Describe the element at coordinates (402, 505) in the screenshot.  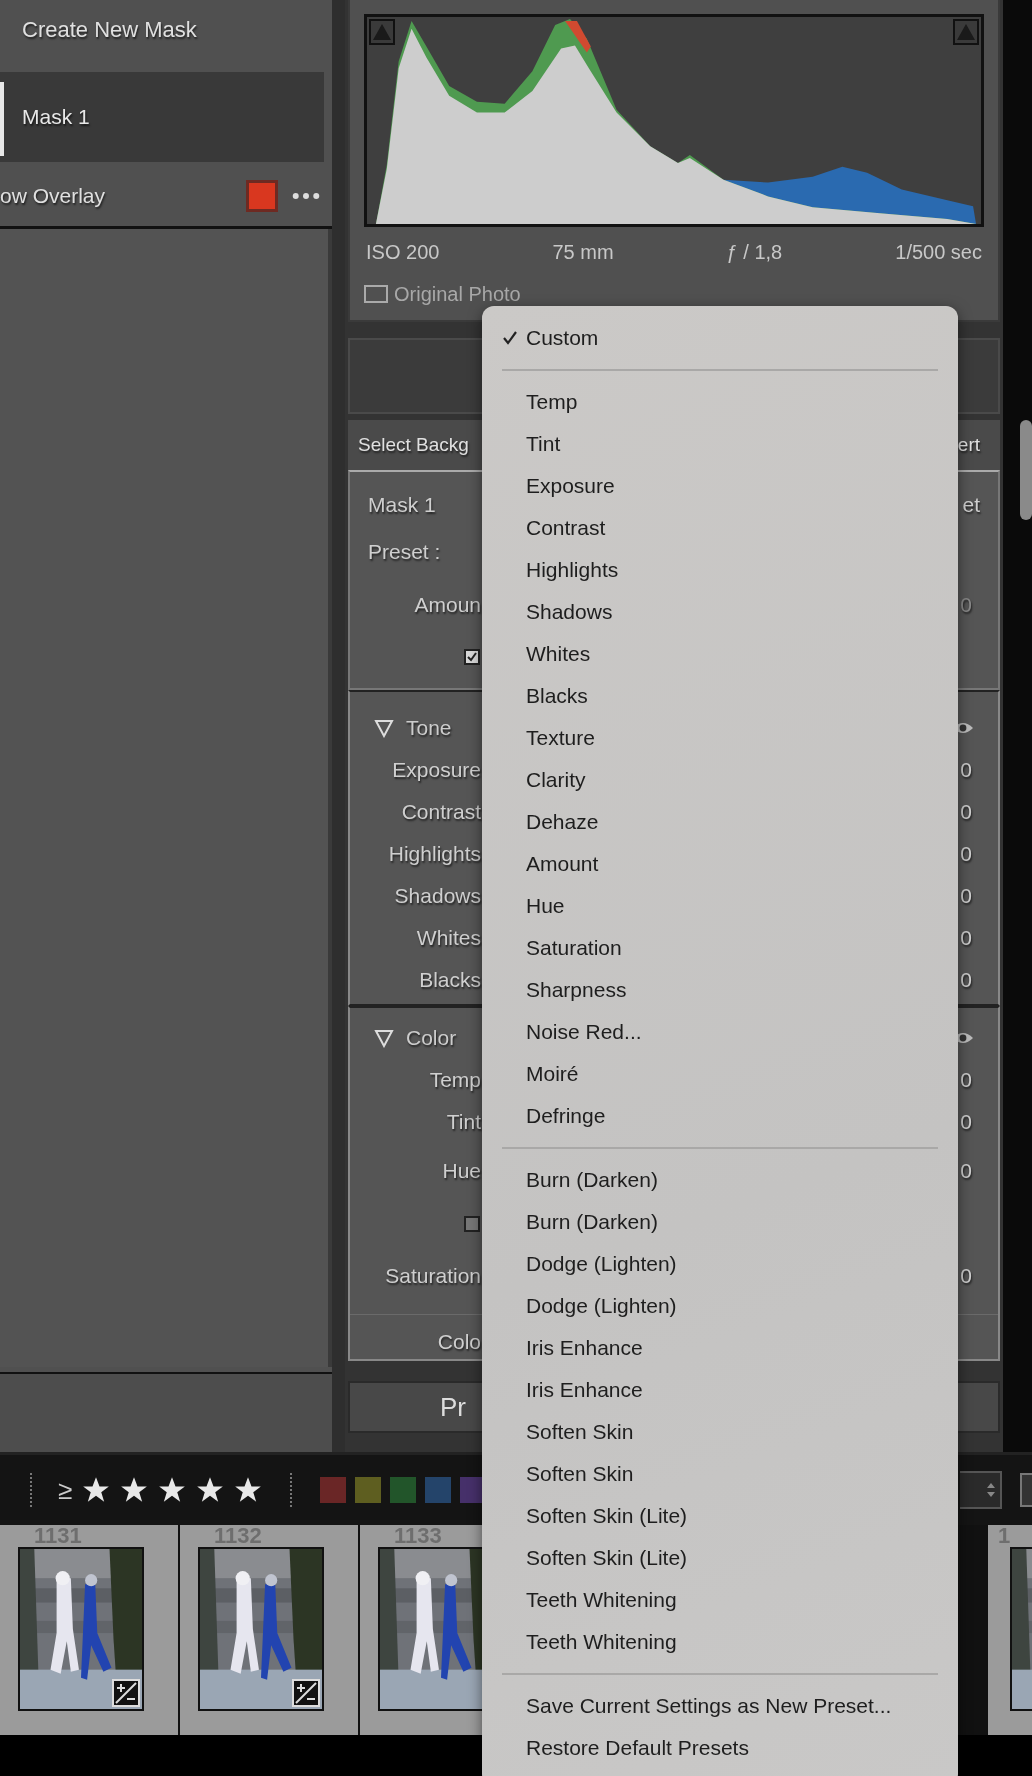
I see `mask-name: Mask 1` at that location.